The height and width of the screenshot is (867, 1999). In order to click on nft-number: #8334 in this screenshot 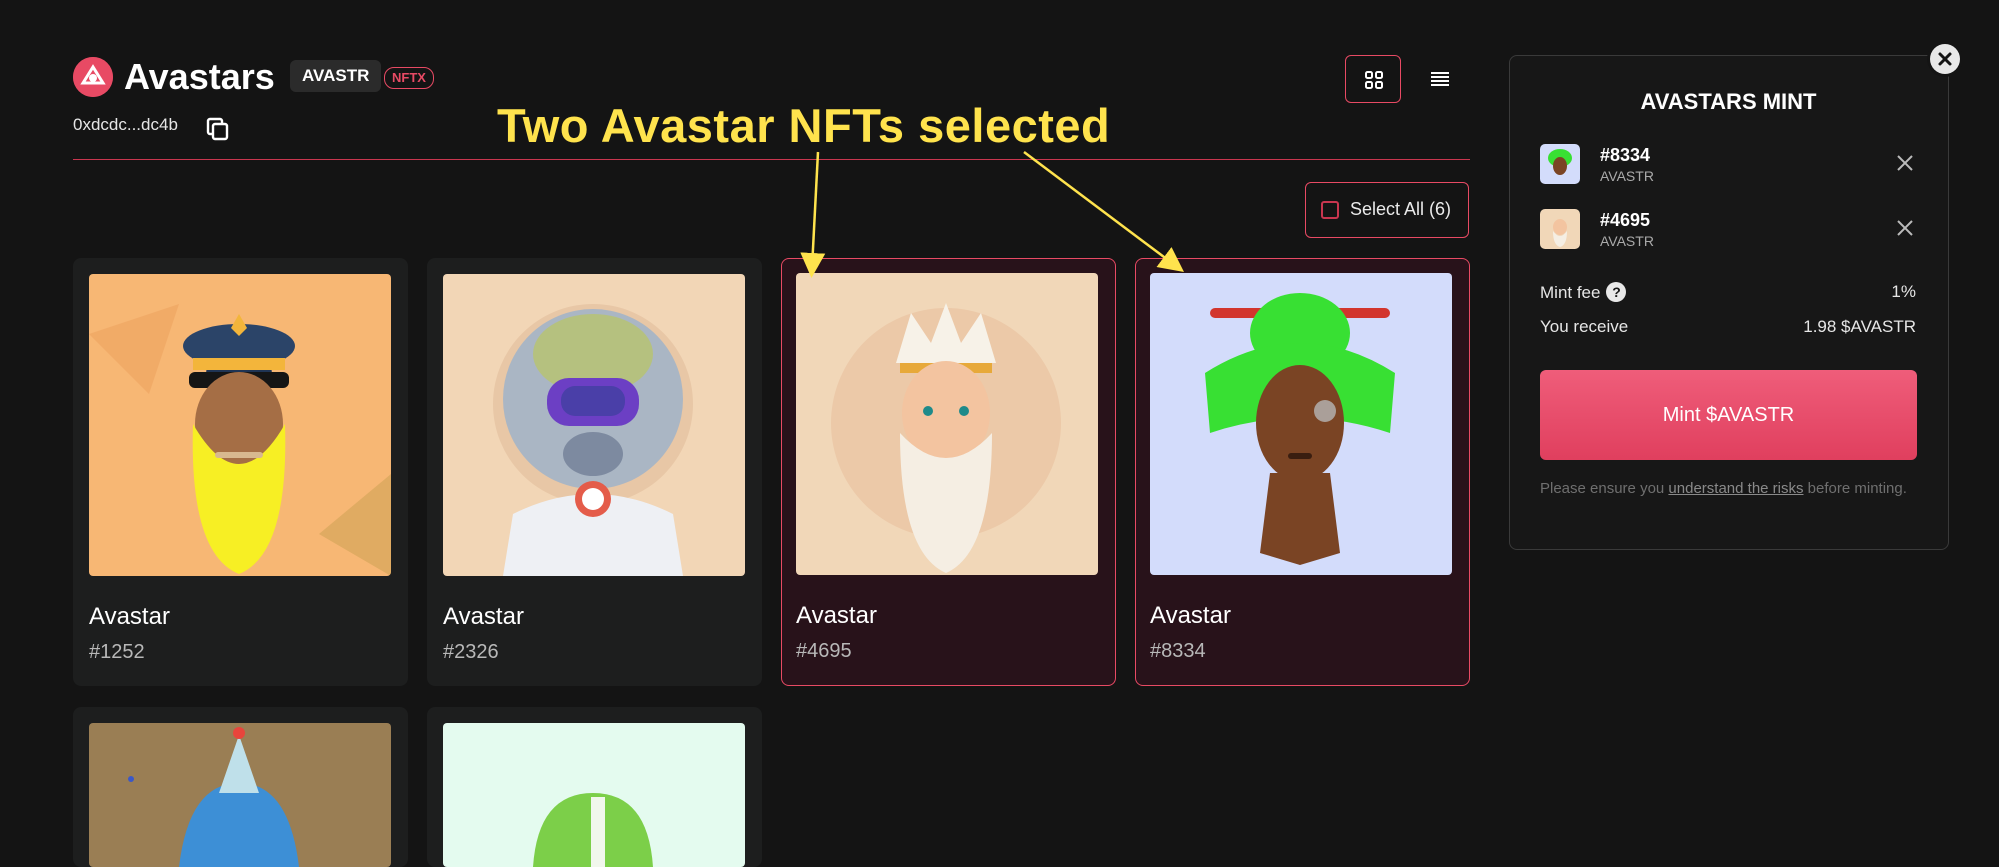, I will do `click(1178, 651)`.